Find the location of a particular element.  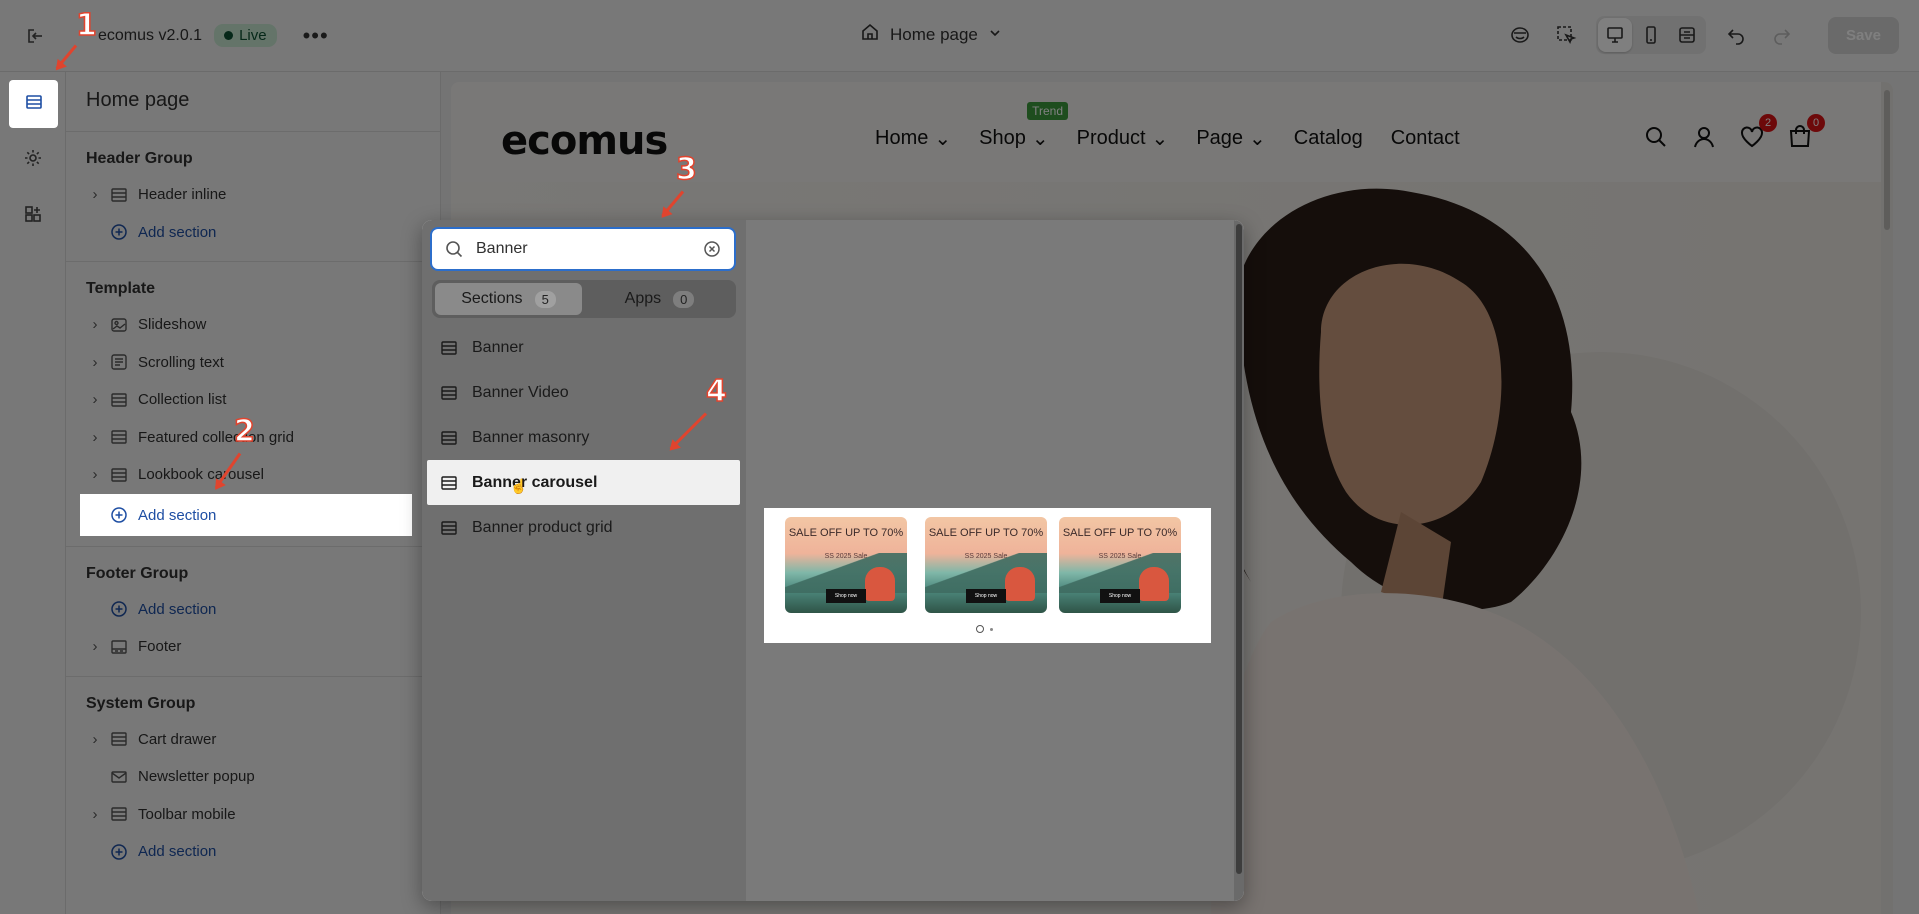

tab-count: 0 is located at coordinates (684, 299).